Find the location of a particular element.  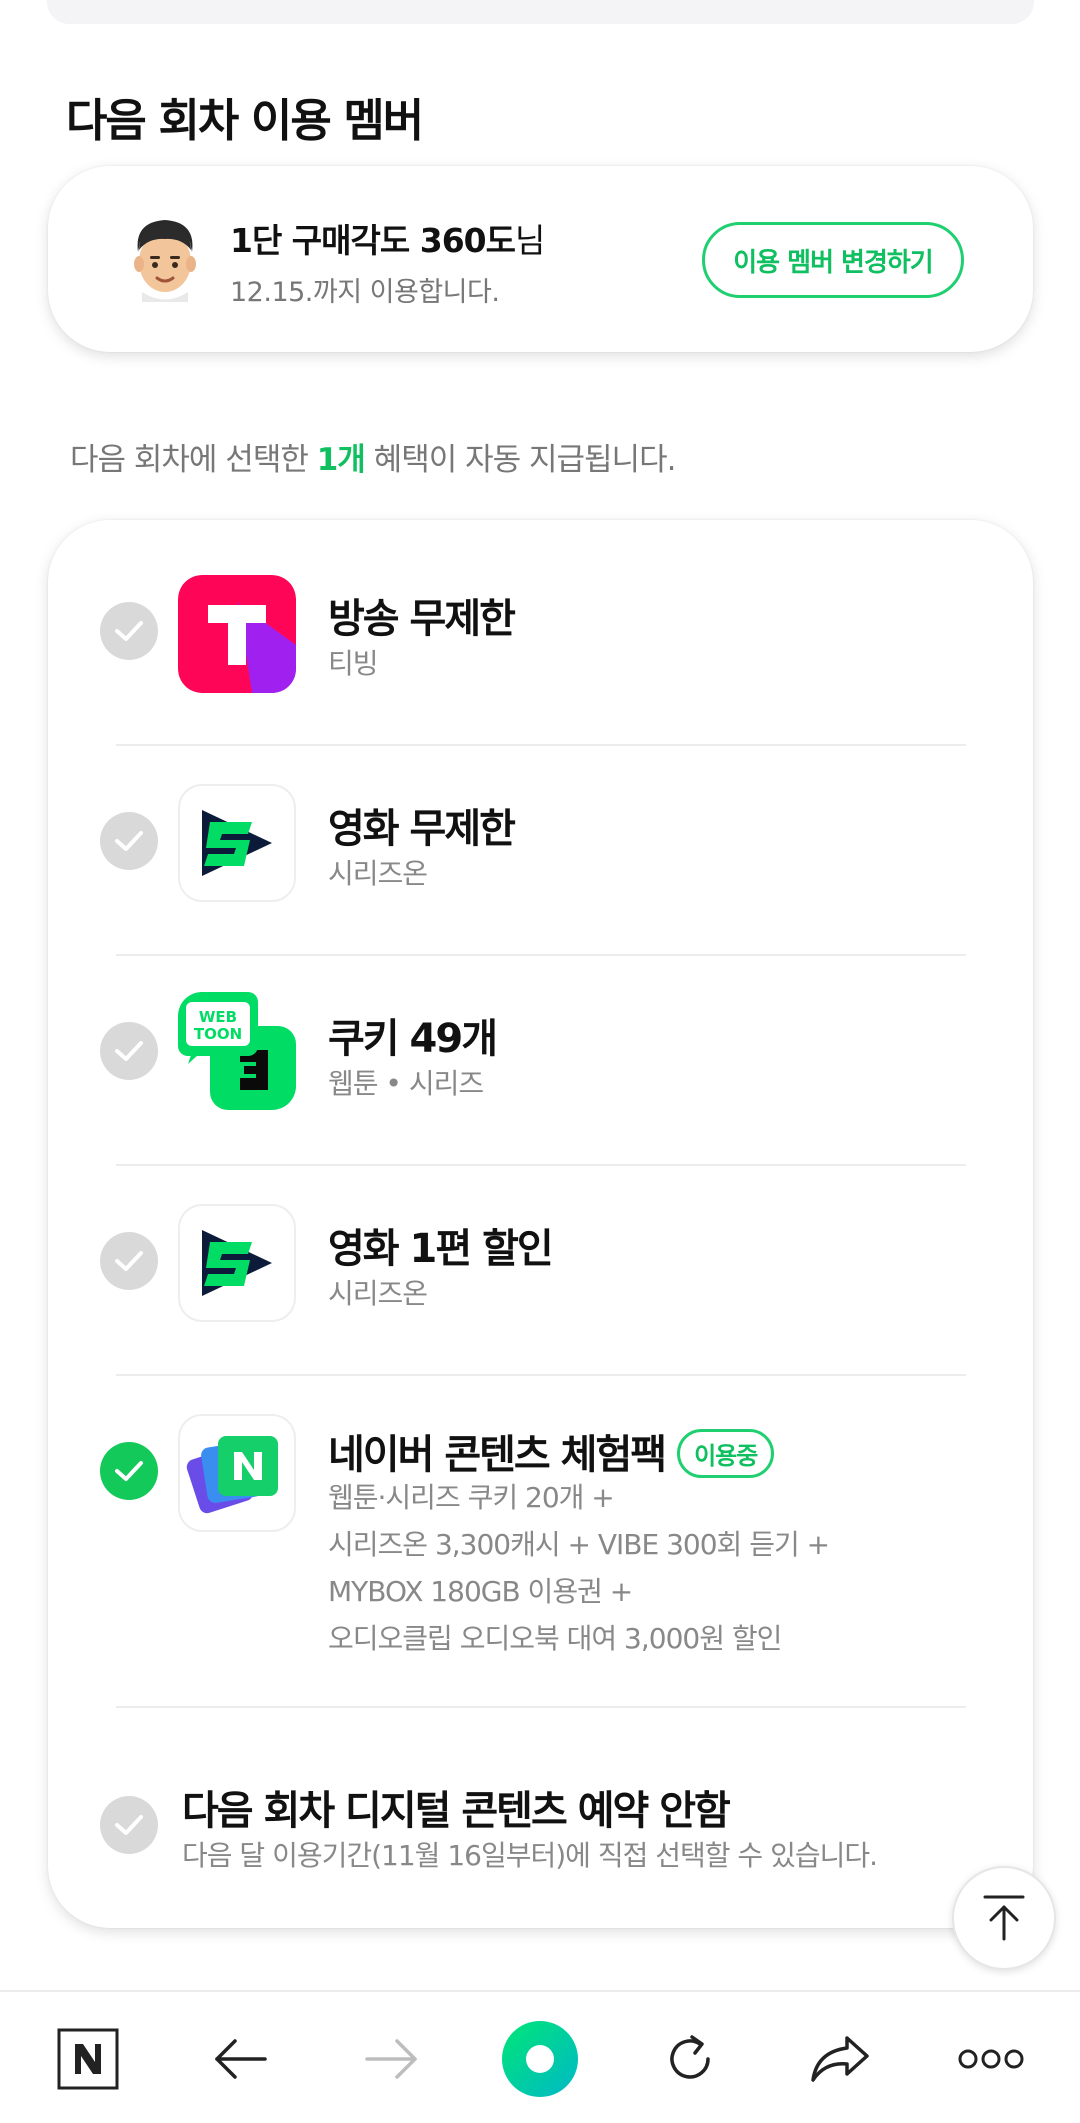

member-card: 1단 구매각도 360도님 12.15.까지 이용합니다. 이용 멤버 변경하기 is located at coordinates (540, 259).